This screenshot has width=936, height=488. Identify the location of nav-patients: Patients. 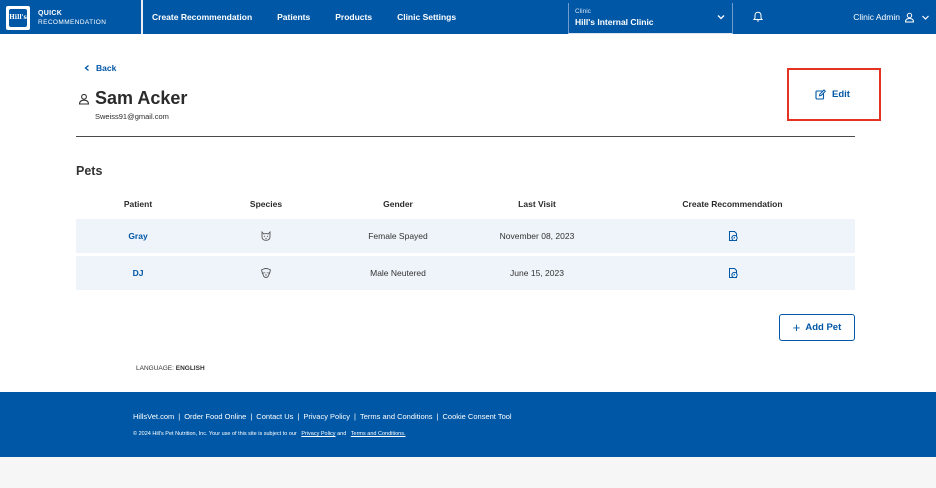
(293, 17).